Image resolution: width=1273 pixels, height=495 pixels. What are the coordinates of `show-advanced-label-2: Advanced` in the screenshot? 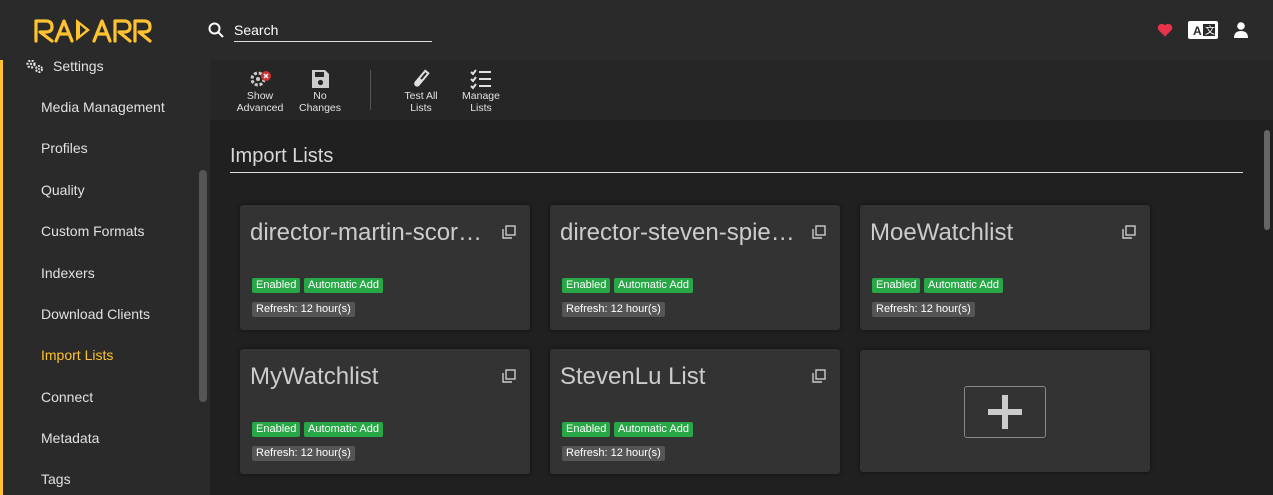 It's located at (260, 108).